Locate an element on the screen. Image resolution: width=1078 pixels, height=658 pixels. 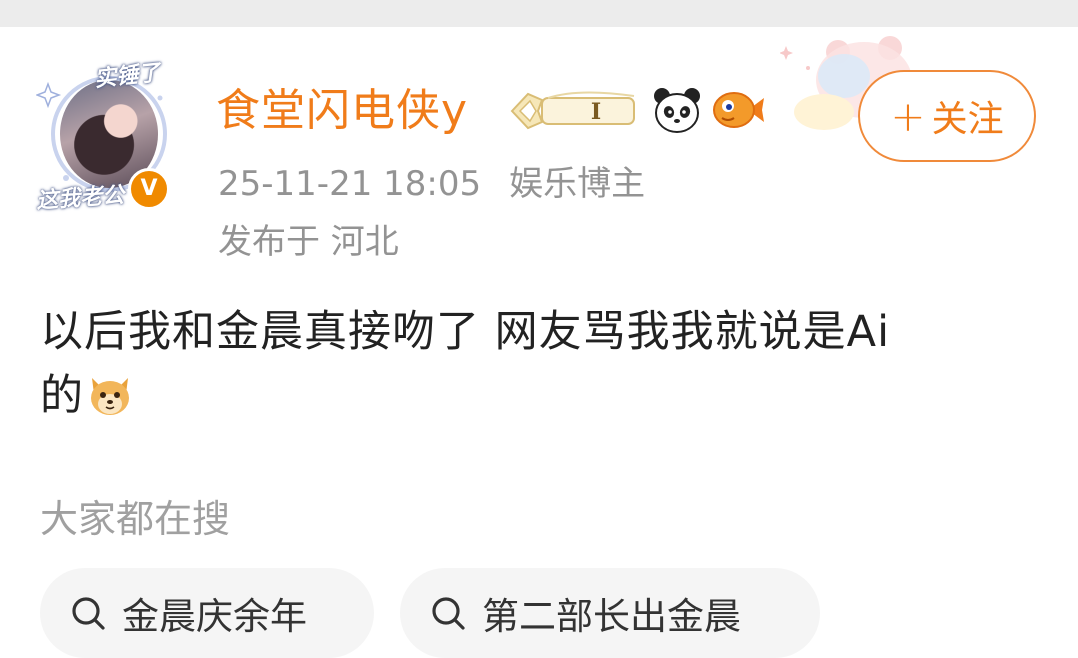
post-text-line-2: 的 is located at coordinates (62, 396).